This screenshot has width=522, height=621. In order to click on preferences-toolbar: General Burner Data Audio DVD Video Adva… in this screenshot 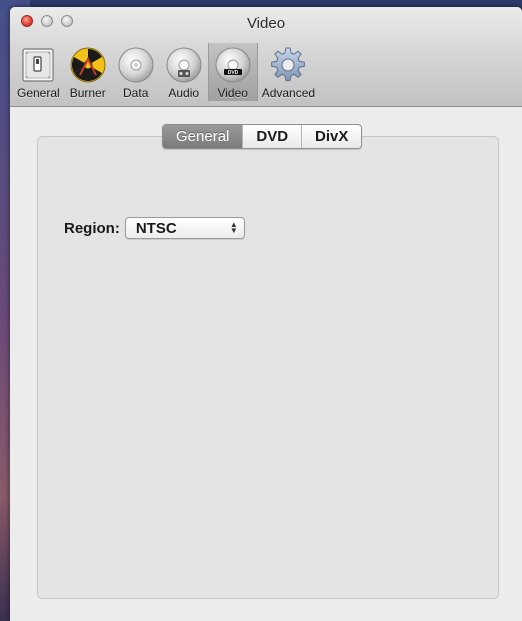, I will do `click(166, 73)`.